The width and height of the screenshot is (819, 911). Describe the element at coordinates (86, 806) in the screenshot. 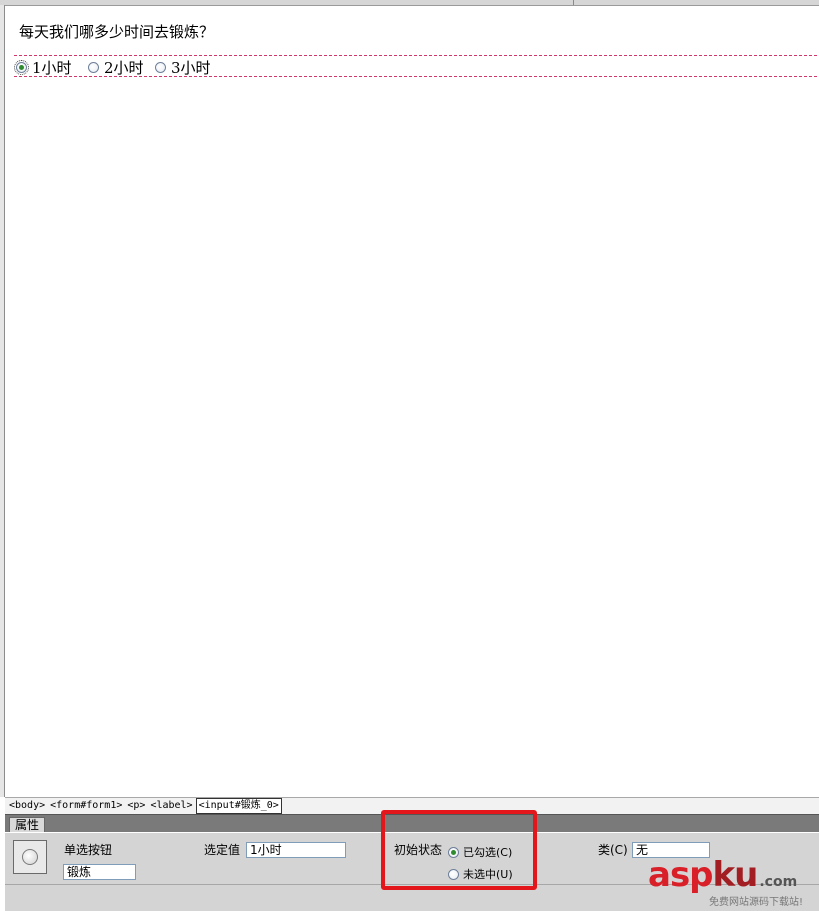

I see `tag-form: <form#form1>` at that location.